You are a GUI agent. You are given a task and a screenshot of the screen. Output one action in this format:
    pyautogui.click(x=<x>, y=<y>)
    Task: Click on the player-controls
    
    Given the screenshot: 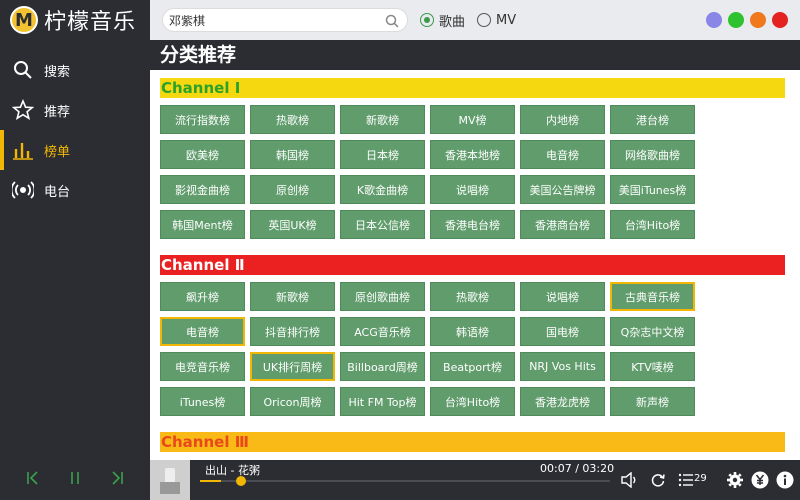 What is the action you would take?
    pyautogui.click(x=75, y=480)
    